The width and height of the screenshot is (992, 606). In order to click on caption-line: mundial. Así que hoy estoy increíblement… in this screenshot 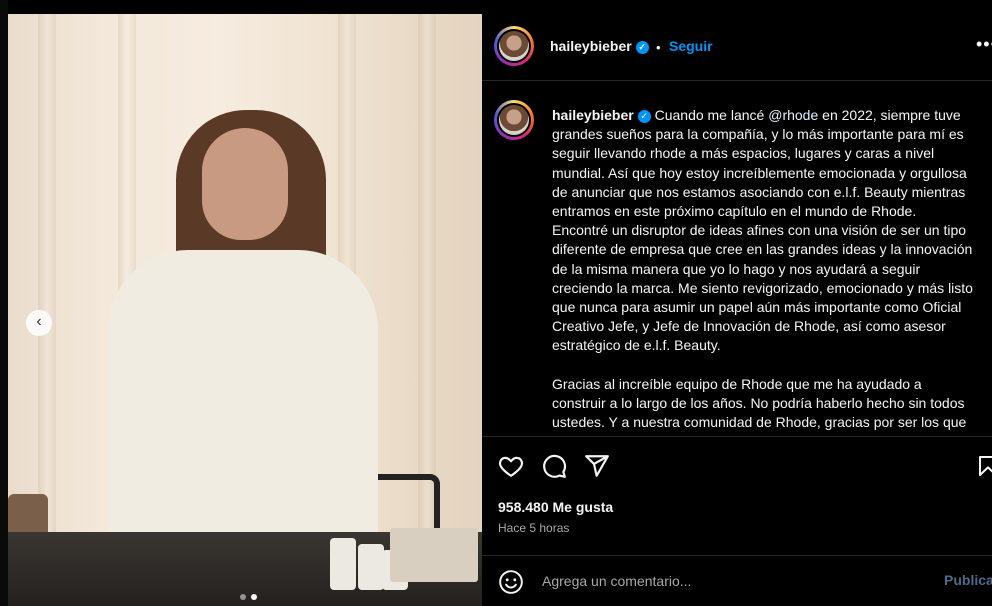, I will do `click(759, 172)`.